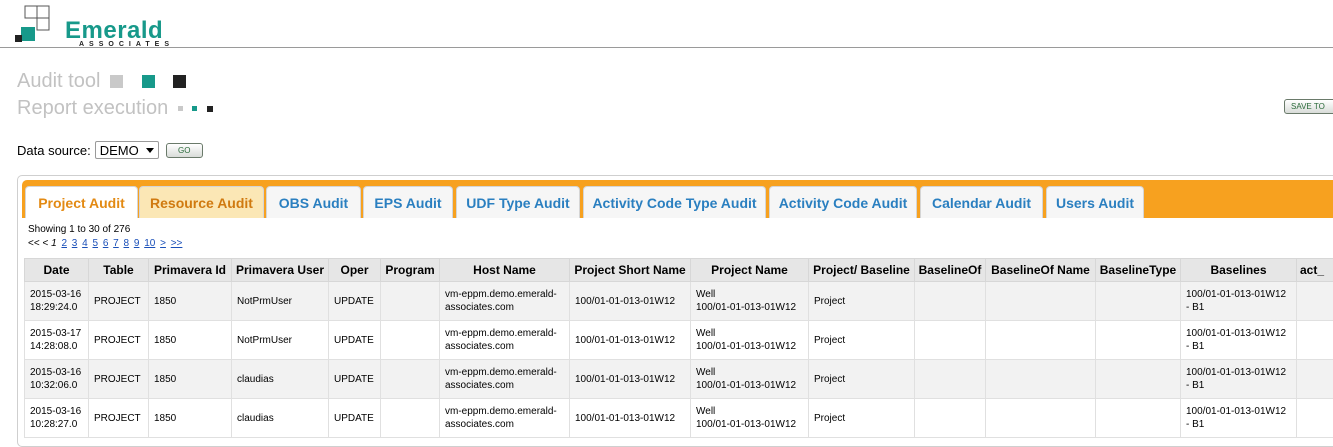 Image resolution: width=1333 pixels, height=447 pixels. What do you see at coordinates (177, 243) in the screenshot?
I see `last-page-link: >>` at bounding box center [177, 243].